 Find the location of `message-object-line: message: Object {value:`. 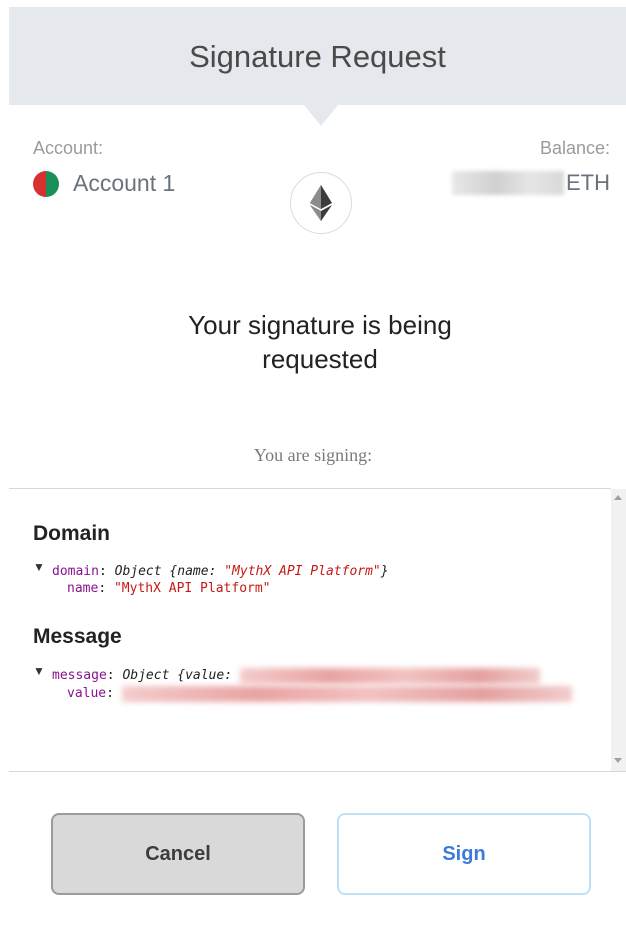

message-object-line: message: Object {value: is located at coordinates (296, 675).